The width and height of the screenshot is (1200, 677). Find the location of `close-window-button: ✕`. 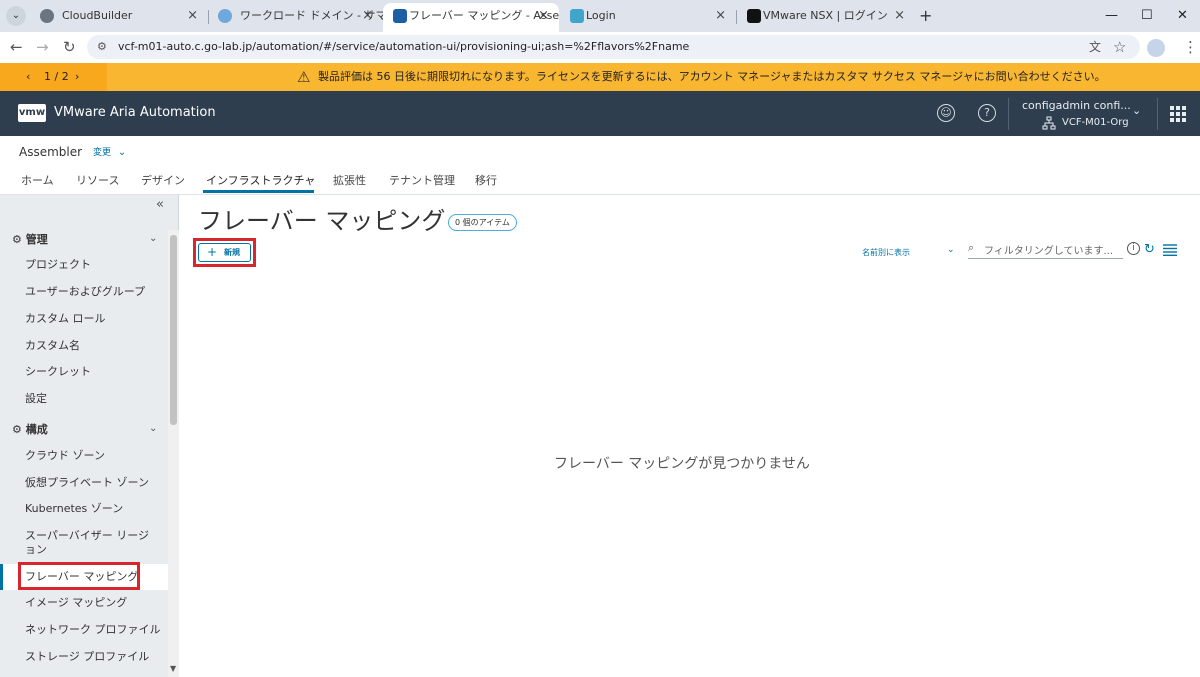

close-window-button: ✕ is located at coordinates (1182, 16).